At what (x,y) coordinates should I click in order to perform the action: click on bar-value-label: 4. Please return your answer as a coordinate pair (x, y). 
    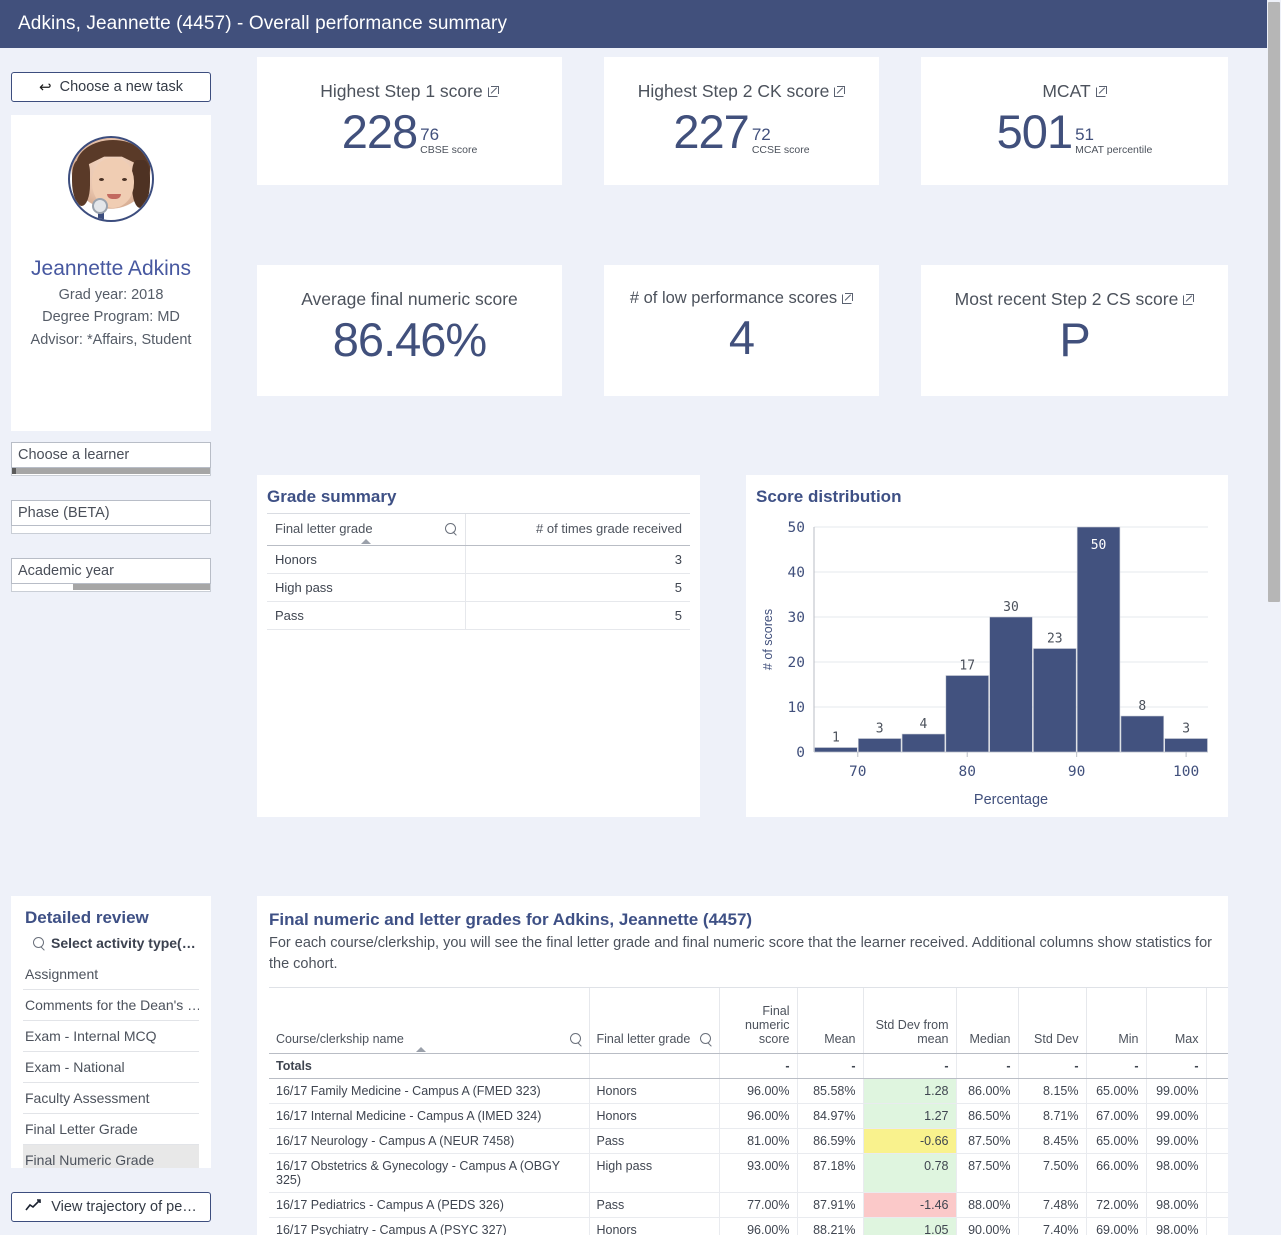
    Looking at the image, I should click on (924, 724).